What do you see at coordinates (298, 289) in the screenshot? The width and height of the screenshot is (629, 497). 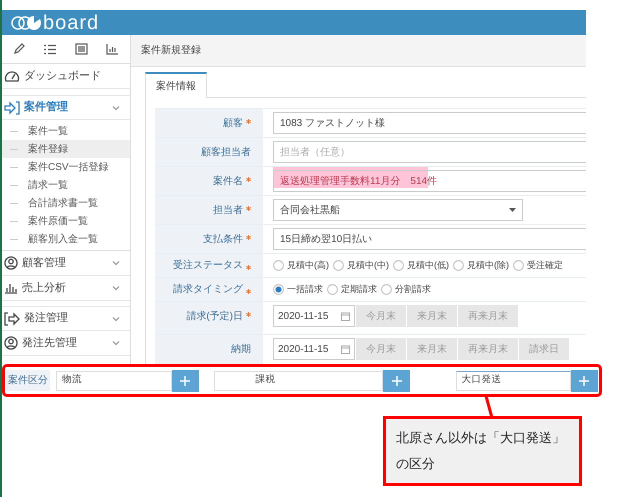 I see `radio-option: 一括請求` at bounding box center [298, 289].